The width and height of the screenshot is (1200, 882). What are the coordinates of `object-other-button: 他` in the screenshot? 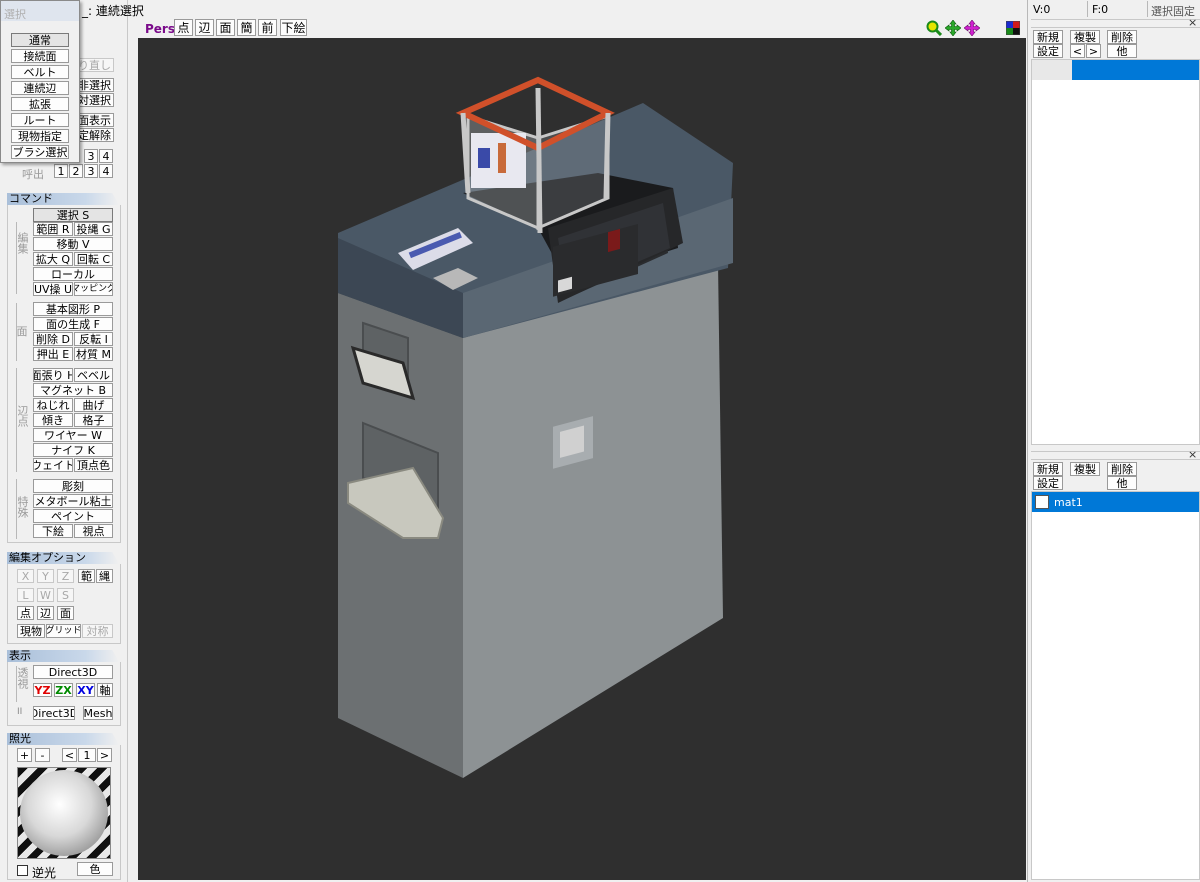 It's located at (1122, 51).